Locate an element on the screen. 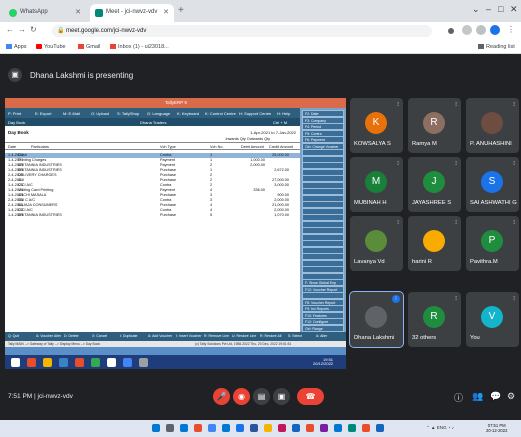  participant-tile: ⁝ R 32 others is located at coordinates (434, 319).